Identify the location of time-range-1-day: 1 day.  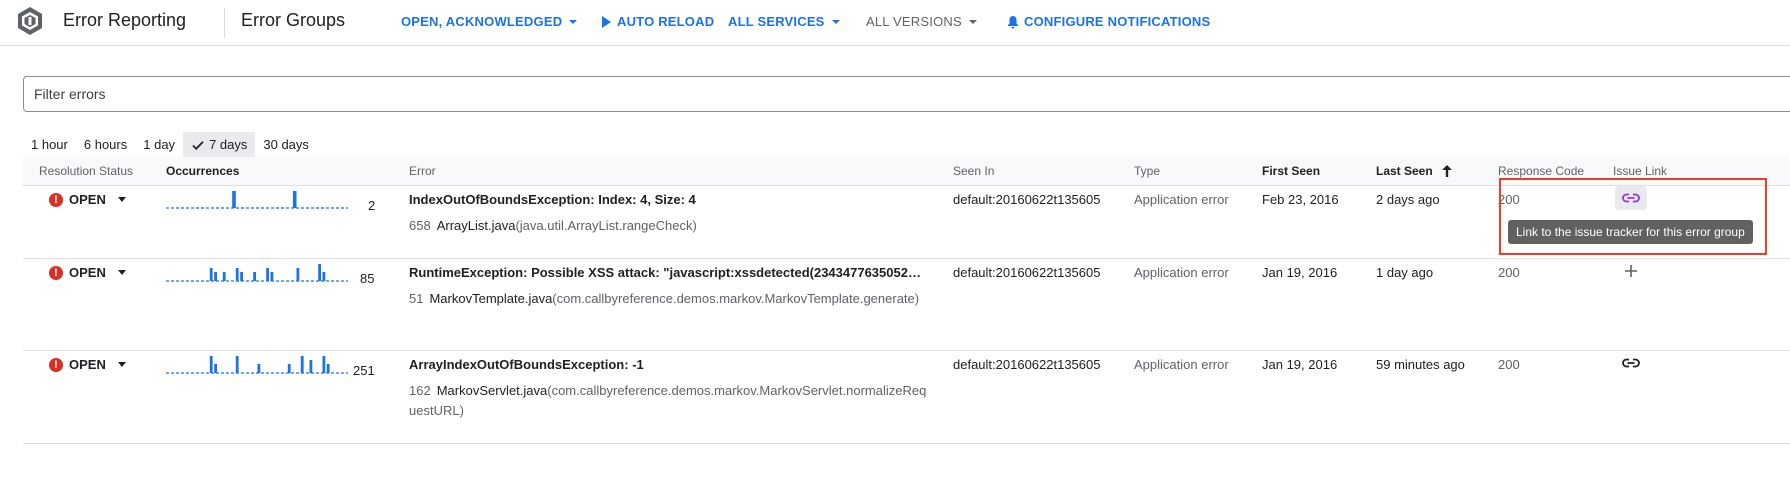
(159, 145).